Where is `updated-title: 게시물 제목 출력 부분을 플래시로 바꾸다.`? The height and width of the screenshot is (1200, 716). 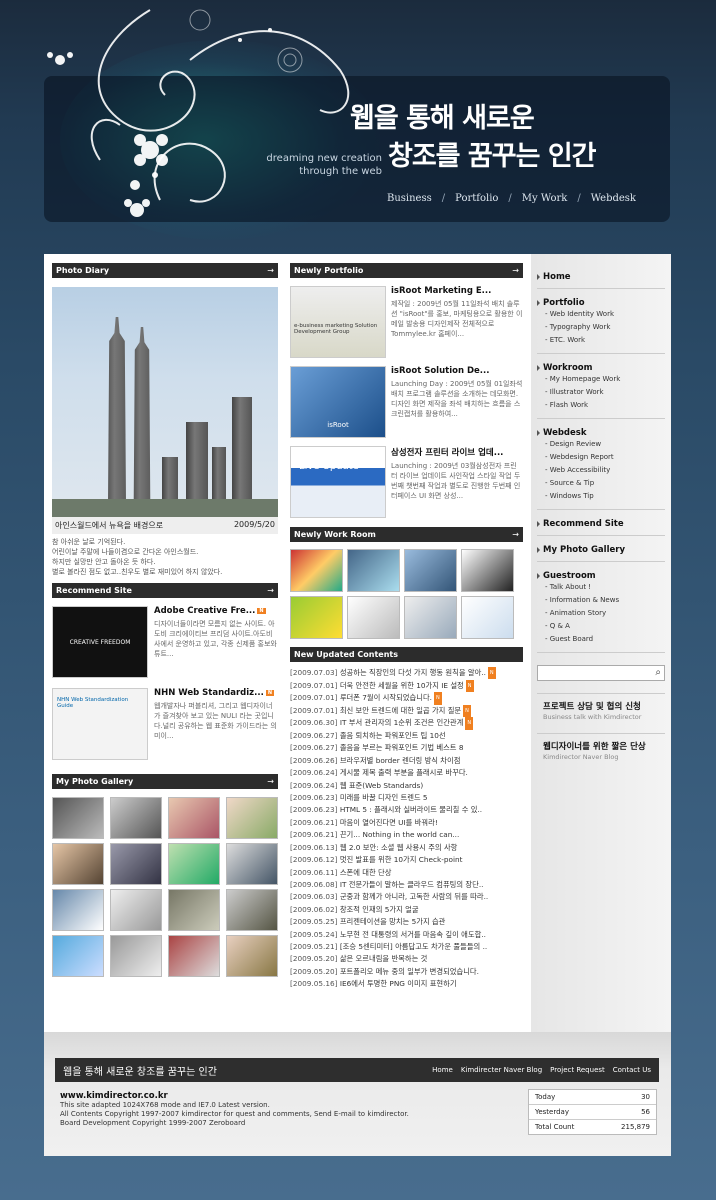
updated-title: 게시물 제목 출력 부분을 플래시로 바꾸다. is located at coordinates (404, 772).